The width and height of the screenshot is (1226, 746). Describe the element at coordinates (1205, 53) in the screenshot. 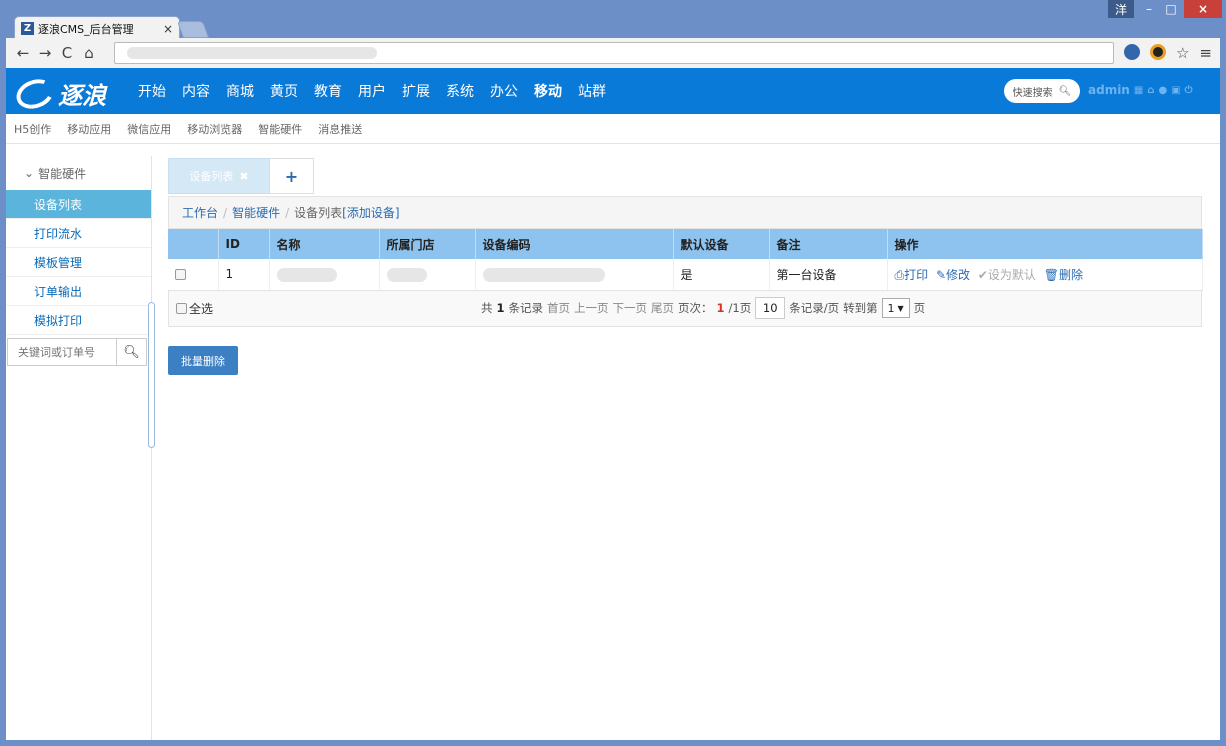

I see `browser-menu-icon: ≡` at that location.